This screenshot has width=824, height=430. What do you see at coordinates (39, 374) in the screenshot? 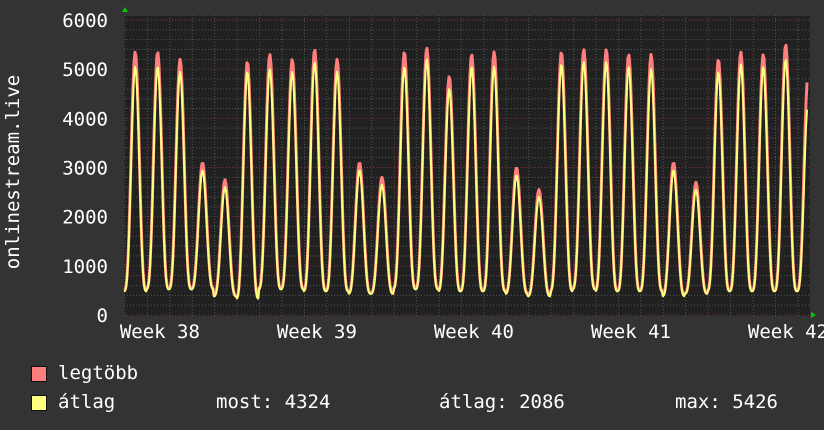
I see `legend-swatch-max` at bounding box center [39, 374].